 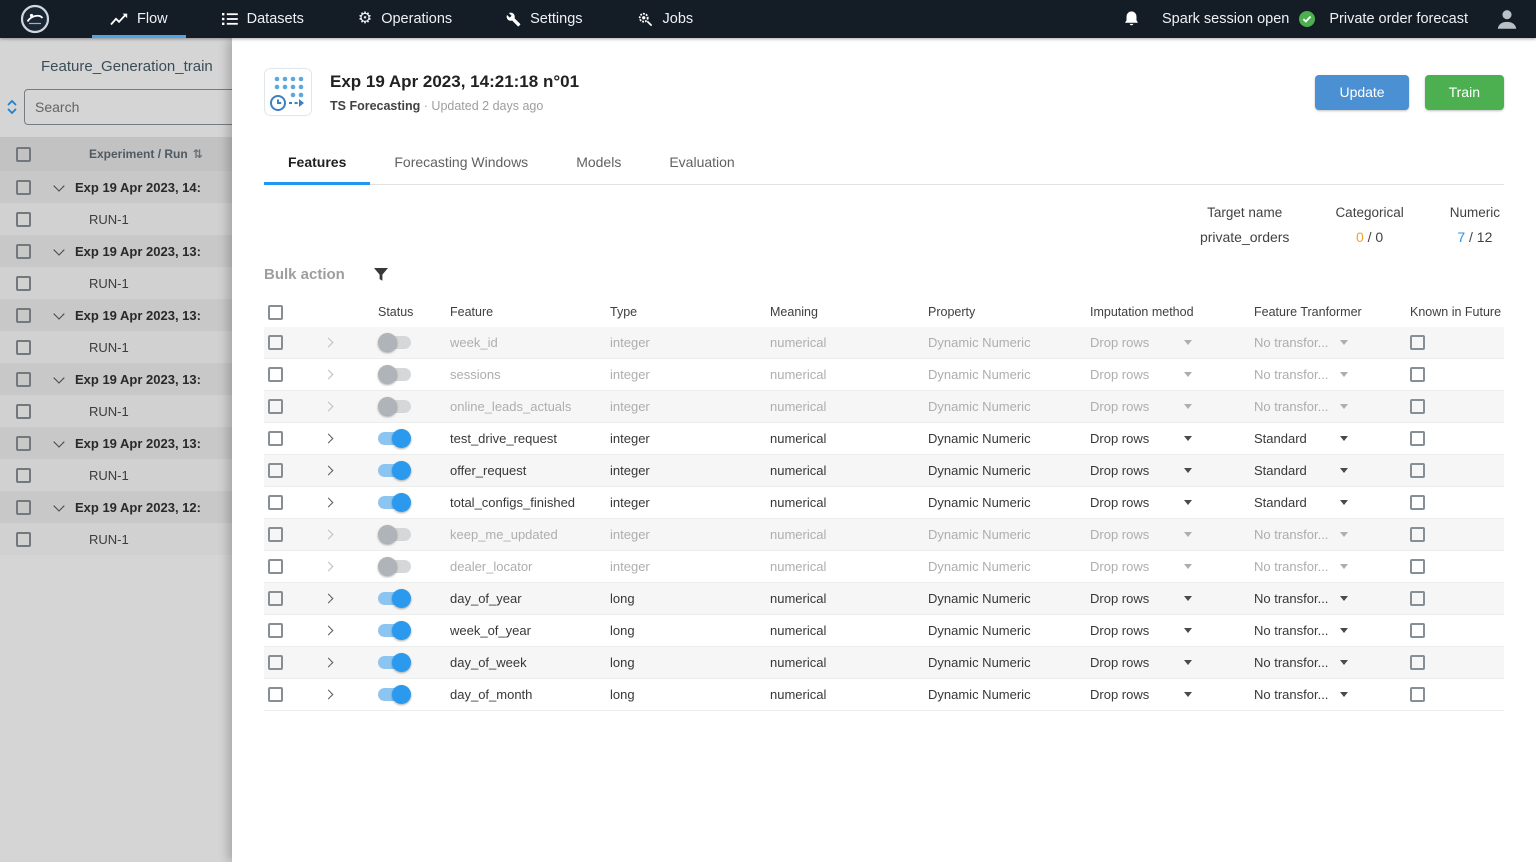 I want to click on update-button: Update, so click(x=1362, y=92).